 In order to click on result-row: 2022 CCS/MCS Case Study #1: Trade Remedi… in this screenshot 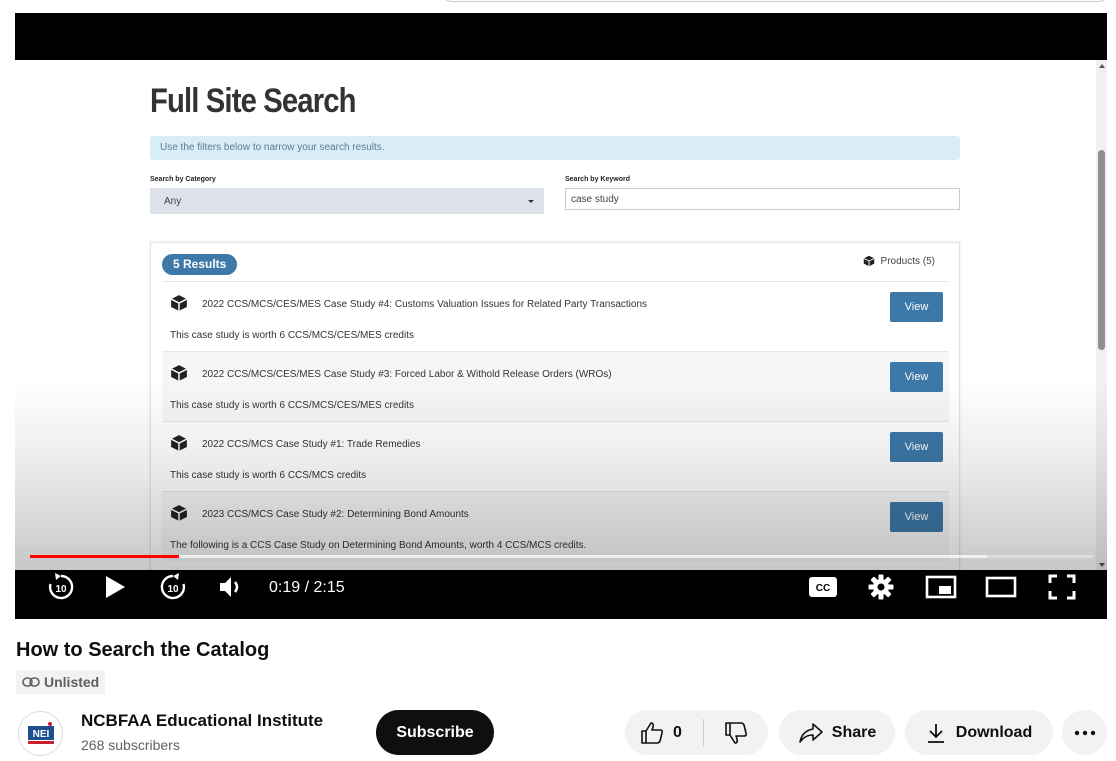, I will do `click(555, 456)`.